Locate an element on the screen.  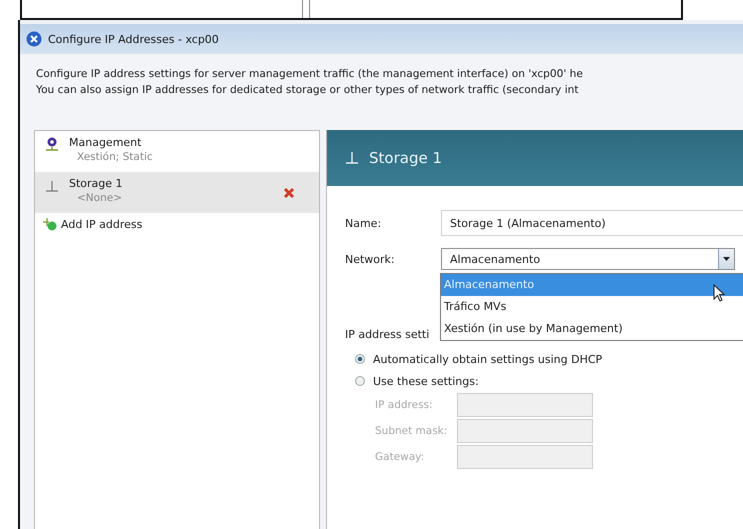
radio-option: Use these settings: is located at coordinates (412, 381).